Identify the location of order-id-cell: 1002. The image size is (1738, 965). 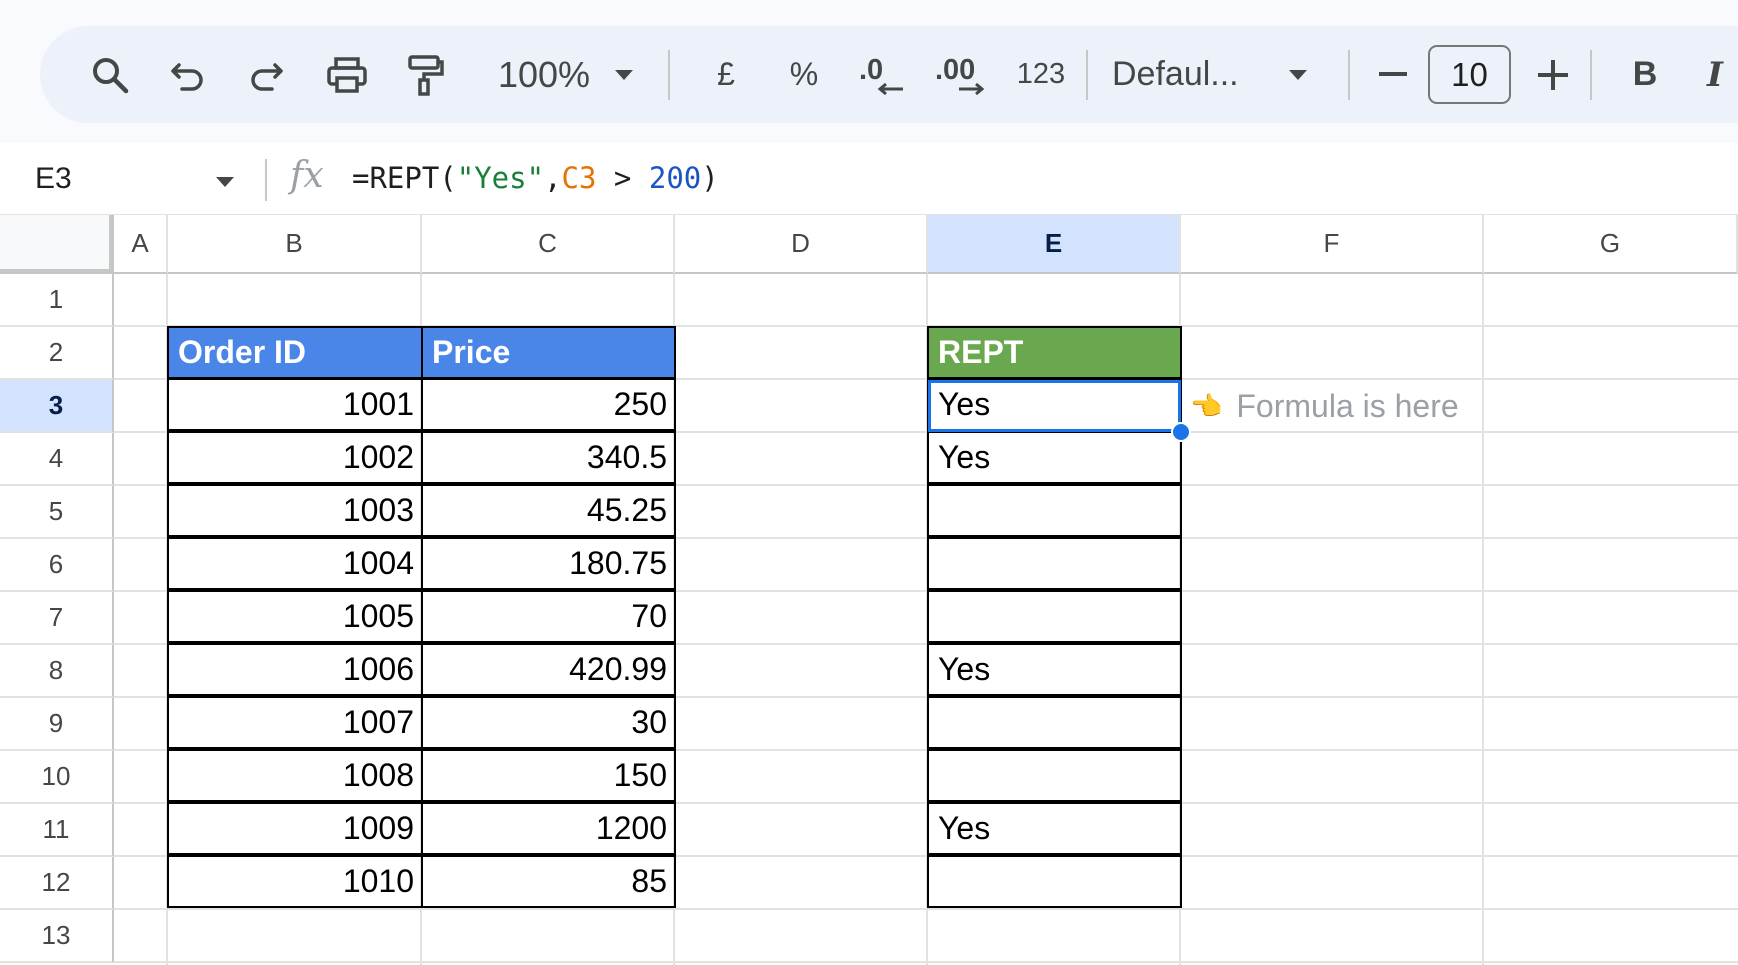
(295, 457).